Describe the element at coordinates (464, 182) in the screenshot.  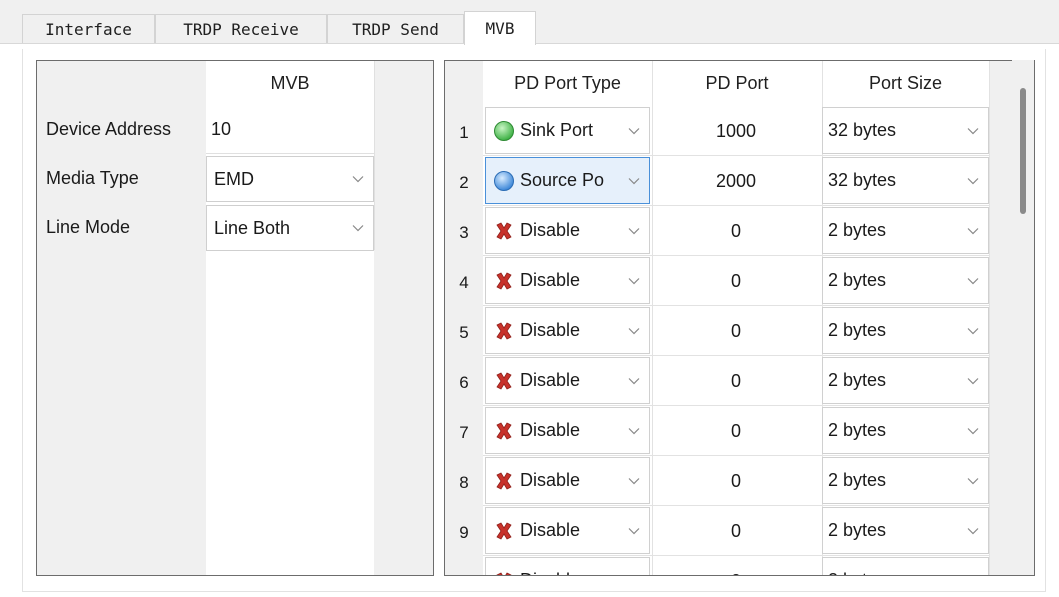
I see `row-number: 2` at that location.